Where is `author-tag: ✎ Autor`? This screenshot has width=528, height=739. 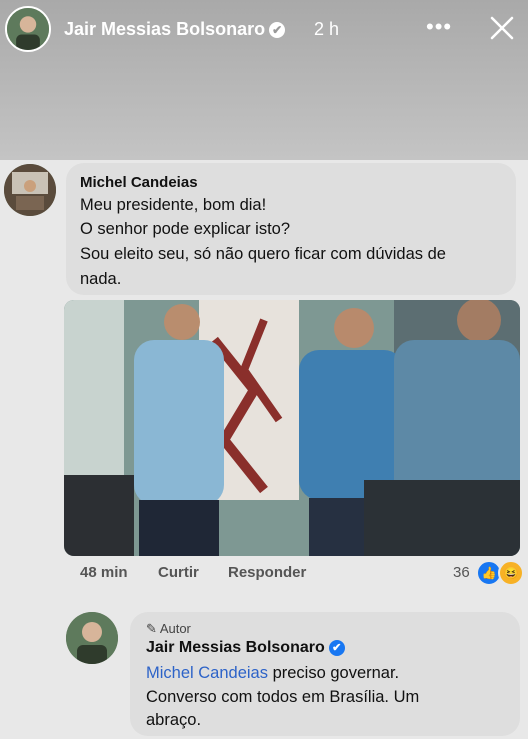
author-tag: ✎ Autor is located at coordinates (168, 628).